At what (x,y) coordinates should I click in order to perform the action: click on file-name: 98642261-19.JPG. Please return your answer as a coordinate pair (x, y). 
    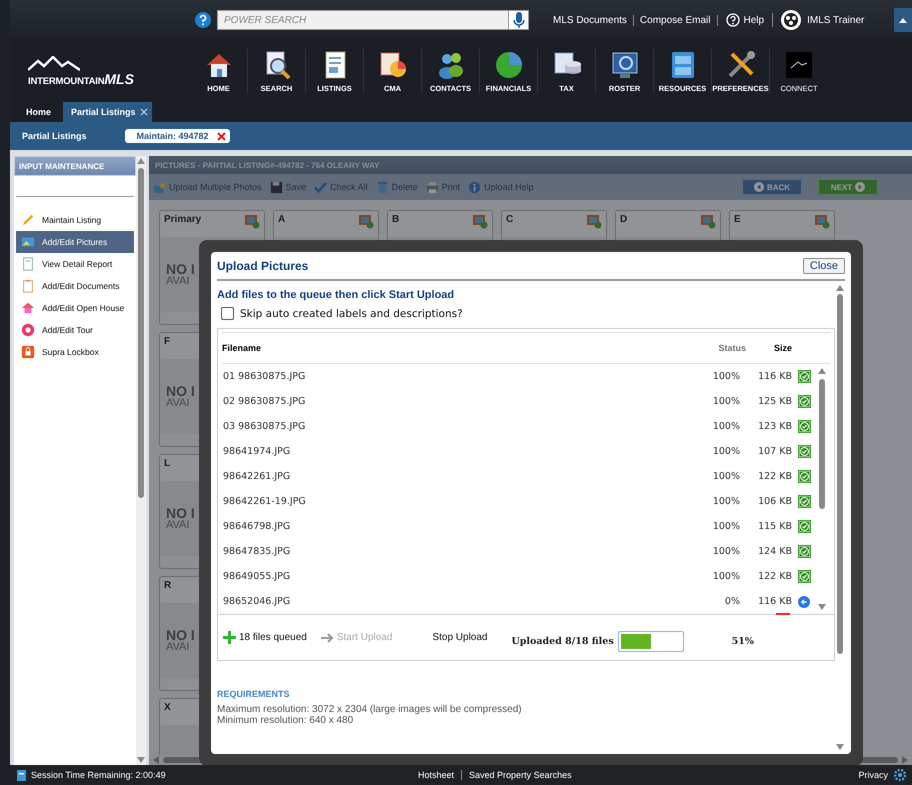
    Looking at the image, I should click on (265, 501).